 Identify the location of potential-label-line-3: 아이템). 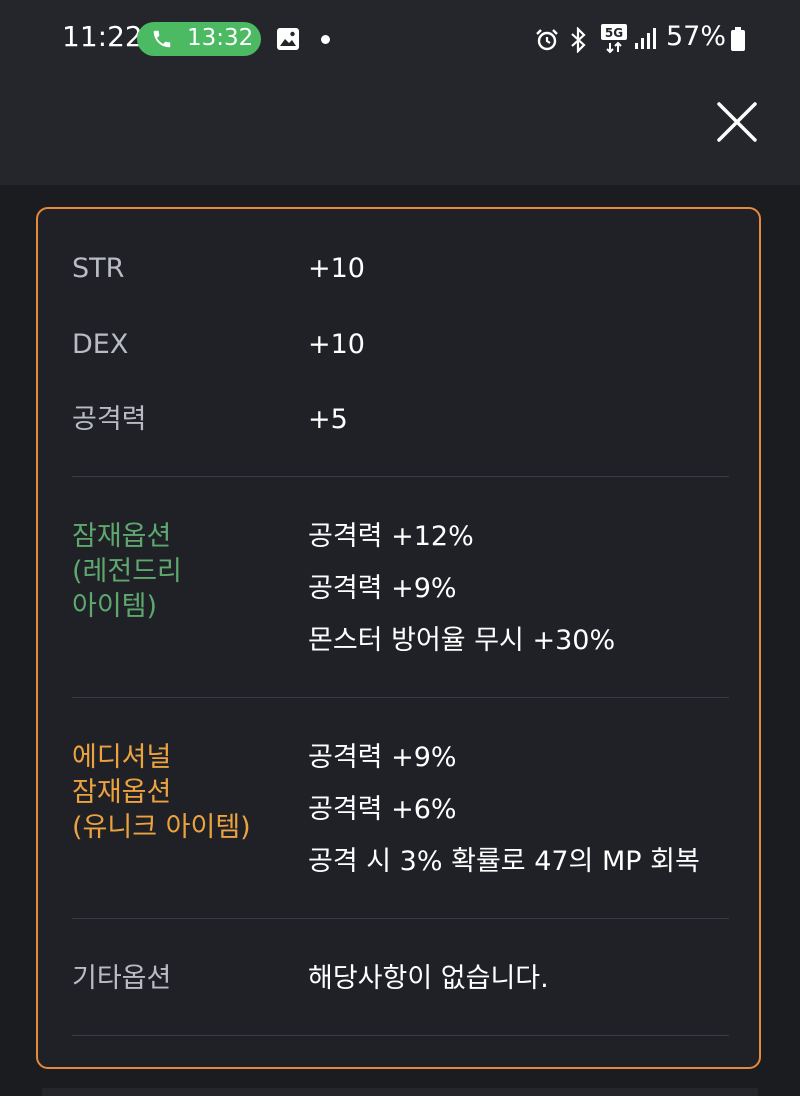
(115, 606).